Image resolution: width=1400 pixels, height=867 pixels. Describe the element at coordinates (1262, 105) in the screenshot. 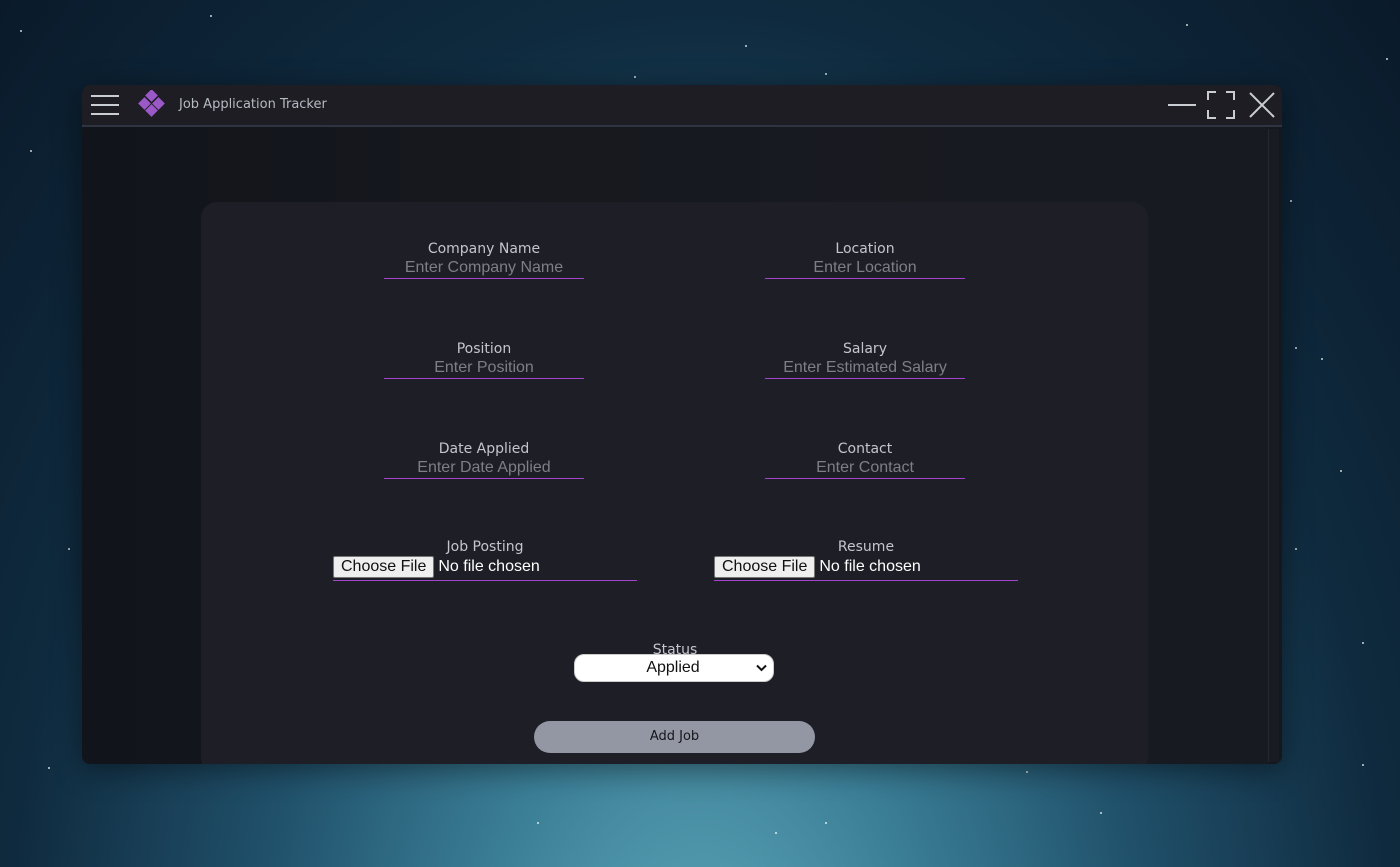

I see `close-icon` at that location.